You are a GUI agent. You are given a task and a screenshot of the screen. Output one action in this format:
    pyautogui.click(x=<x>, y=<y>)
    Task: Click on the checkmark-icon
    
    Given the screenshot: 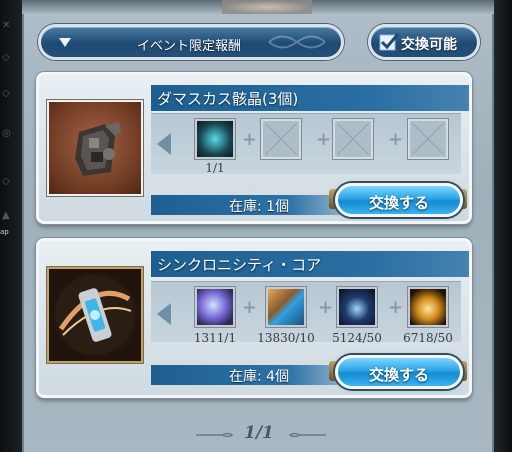 What is the action you would take?
    pyautogui.click(x=389, y=42)
    